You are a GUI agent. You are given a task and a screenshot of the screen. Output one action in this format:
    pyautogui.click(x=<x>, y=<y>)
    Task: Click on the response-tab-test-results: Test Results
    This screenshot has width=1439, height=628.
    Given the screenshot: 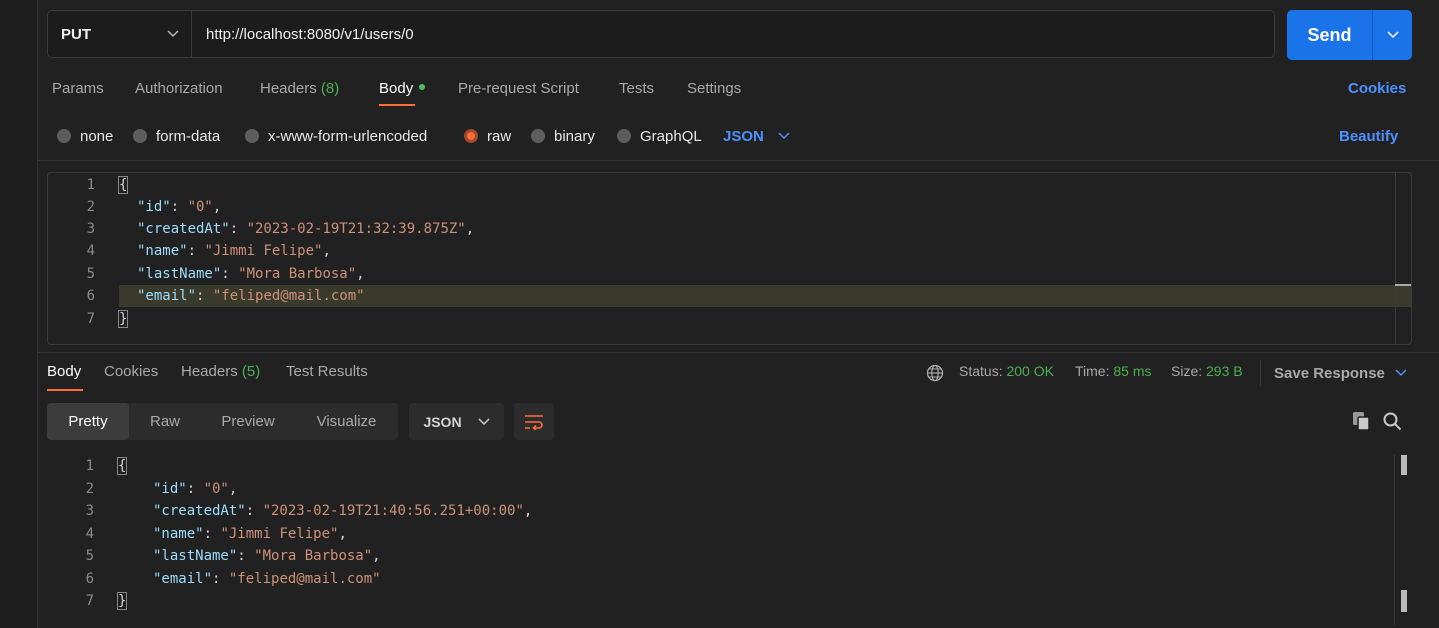 What is the action you would take?
    pyautogui.click(x=327, y=374)
    